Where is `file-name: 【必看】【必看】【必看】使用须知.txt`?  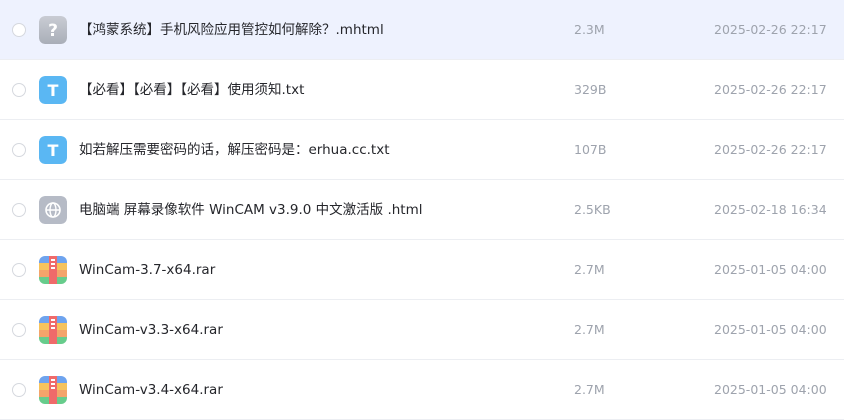 file-name: 【必看】【必看】【必看】使用须知.txt is located at coordinates (191, 90).